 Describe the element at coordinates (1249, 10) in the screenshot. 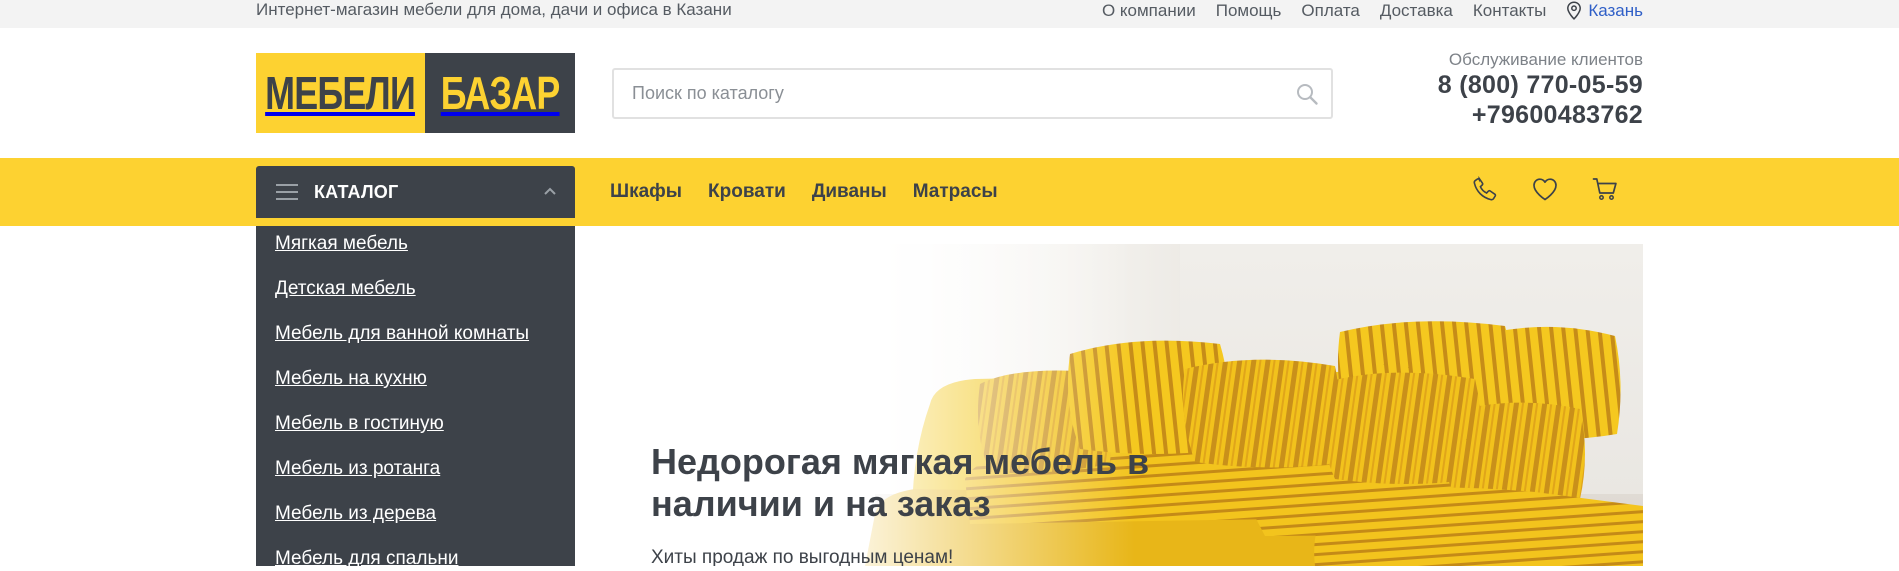

I see `top-link-help: Помощь` at that location.